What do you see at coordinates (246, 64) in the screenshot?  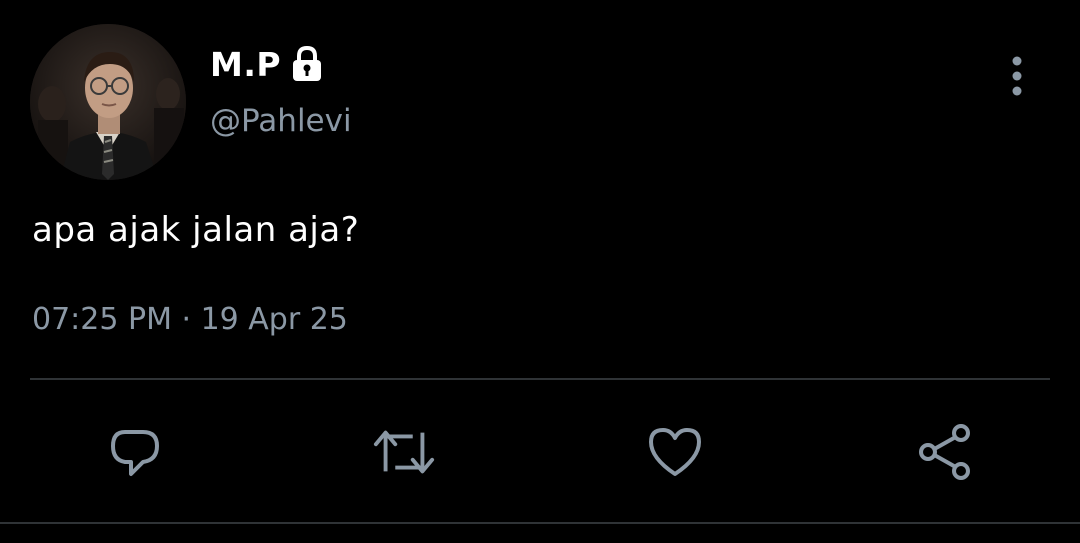 I see `display-name-text: M.P` at bounding box center [246, 64].